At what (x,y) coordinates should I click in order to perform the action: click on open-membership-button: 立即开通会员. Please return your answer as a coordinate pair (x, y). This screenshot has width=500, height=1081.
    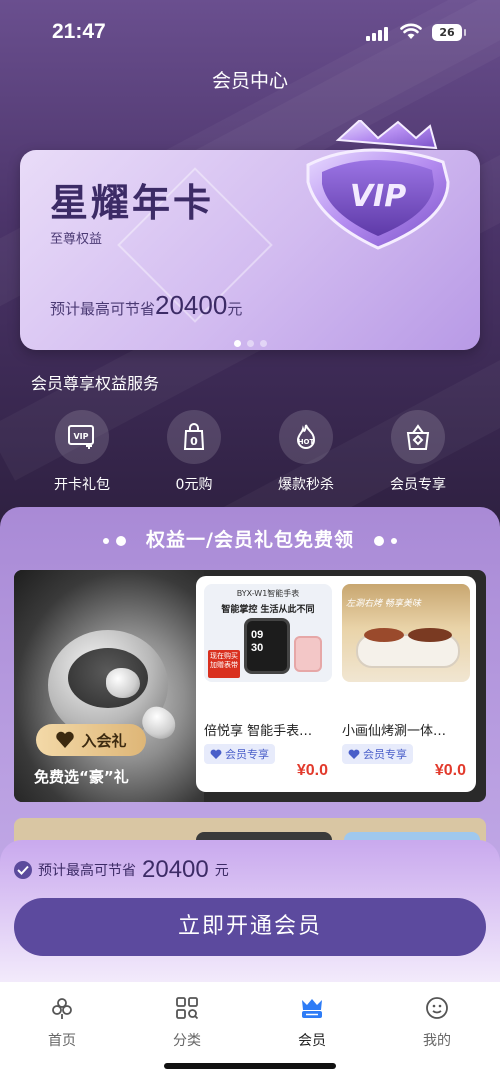
    Looking at the image, I should click on (250, 927).